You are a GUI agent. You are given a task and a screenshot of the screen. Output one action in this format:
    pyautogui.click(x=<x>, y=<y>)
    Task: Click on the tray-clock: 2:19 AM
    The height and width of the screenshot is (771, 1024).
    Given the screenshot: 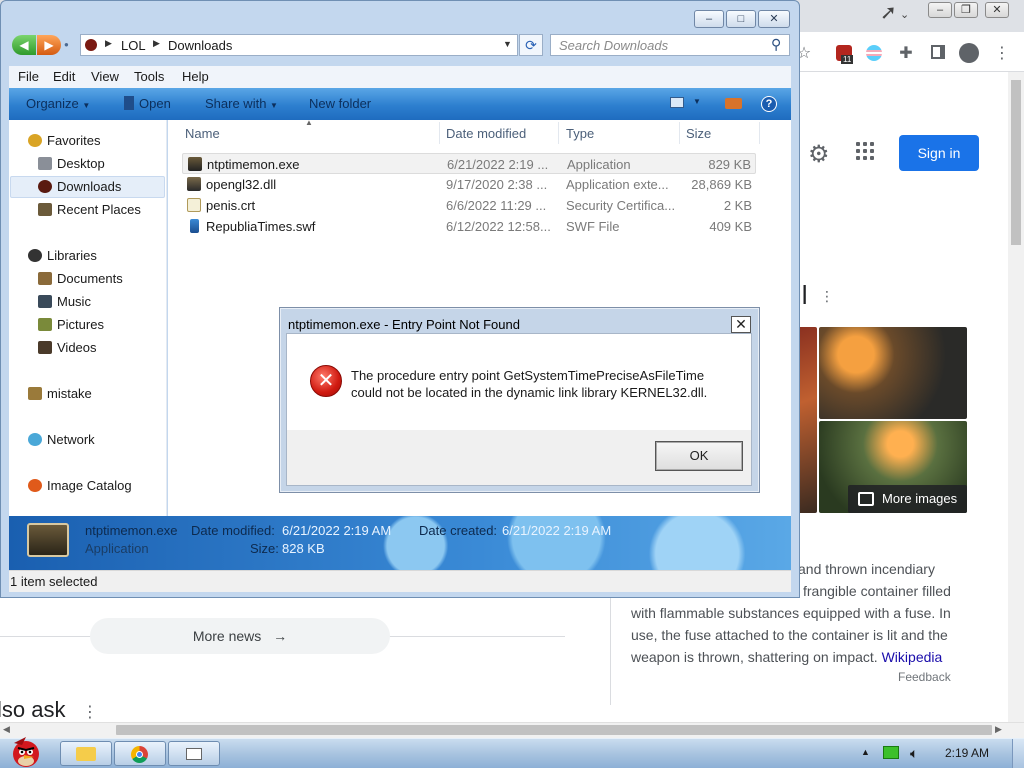 What is the action you would take?
    pyautogui.click(x=967, y=753)
    